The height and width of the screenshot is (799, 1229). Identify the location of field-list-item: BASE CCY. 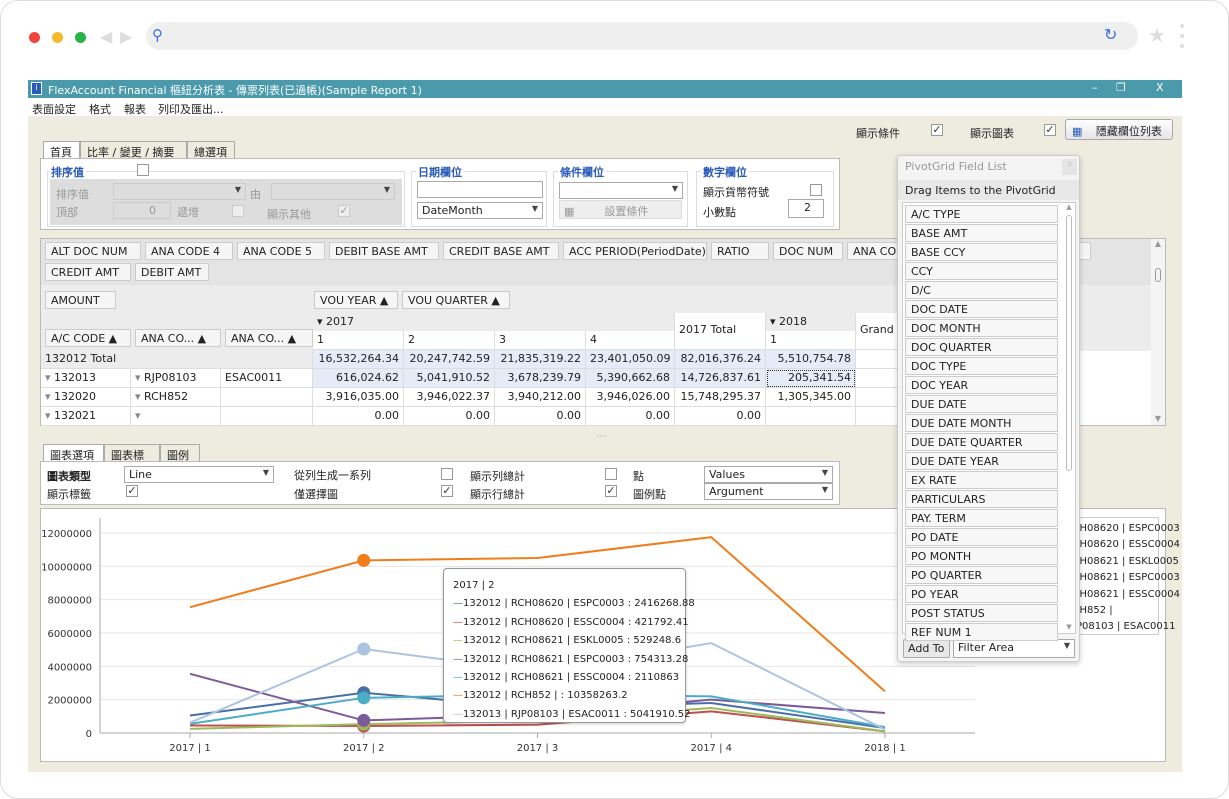
(981, 252).